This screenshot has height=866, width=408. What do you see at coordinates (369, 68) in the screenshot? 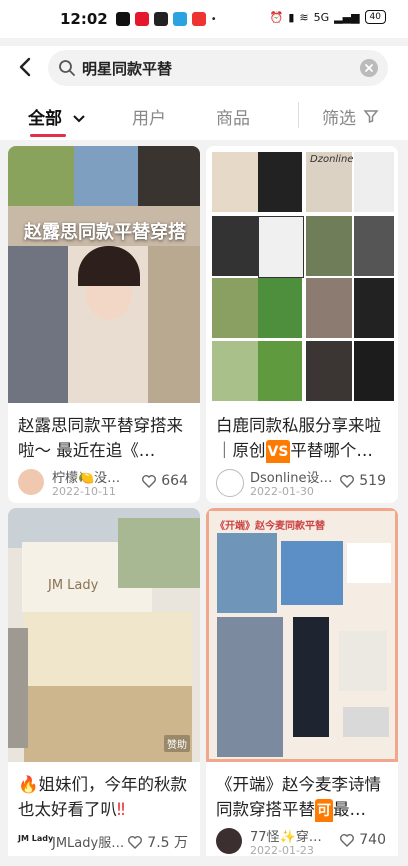
I see `clear-icon` at bounding box center [369, 68].